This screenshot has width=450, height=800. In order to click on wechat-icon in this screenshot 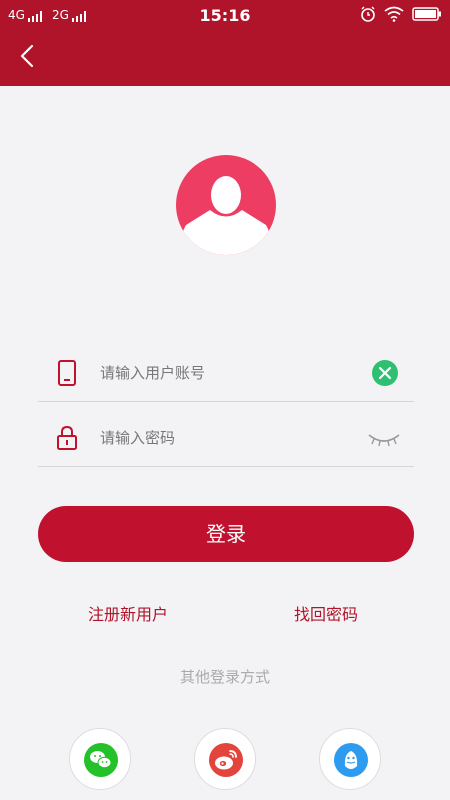, I will do `click(101, 760)`.